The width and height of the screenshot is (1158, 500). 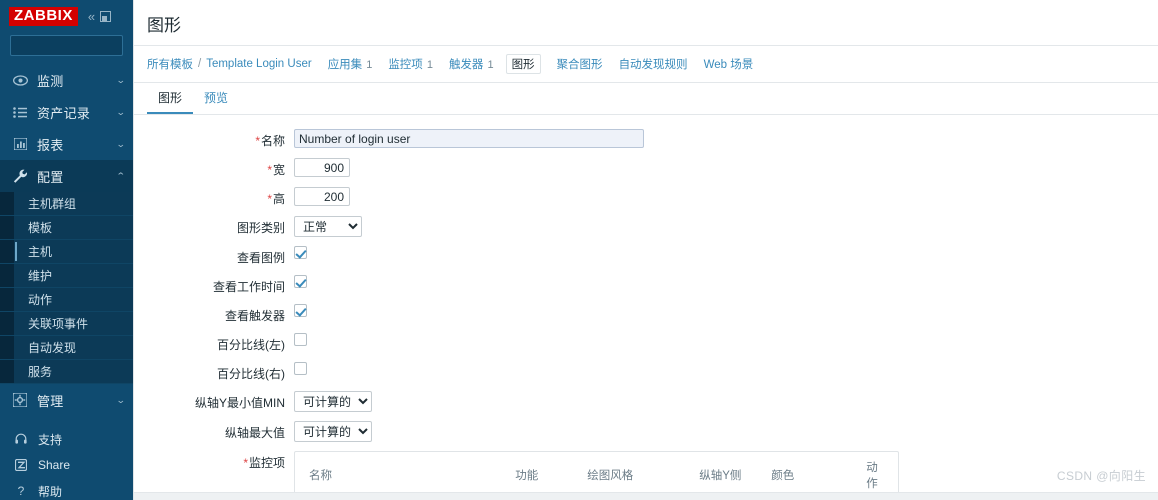 I want to click on label-show-legend: 查看图例, so click(x=260, y=258).